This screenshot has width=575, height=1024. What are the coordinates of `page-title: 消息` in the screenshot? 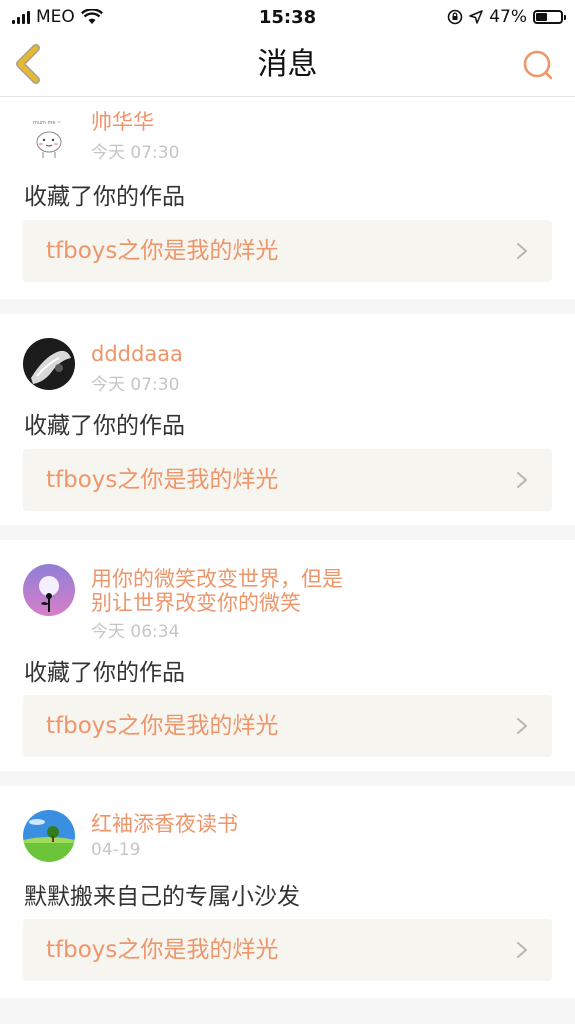 It's located at (287, 64).